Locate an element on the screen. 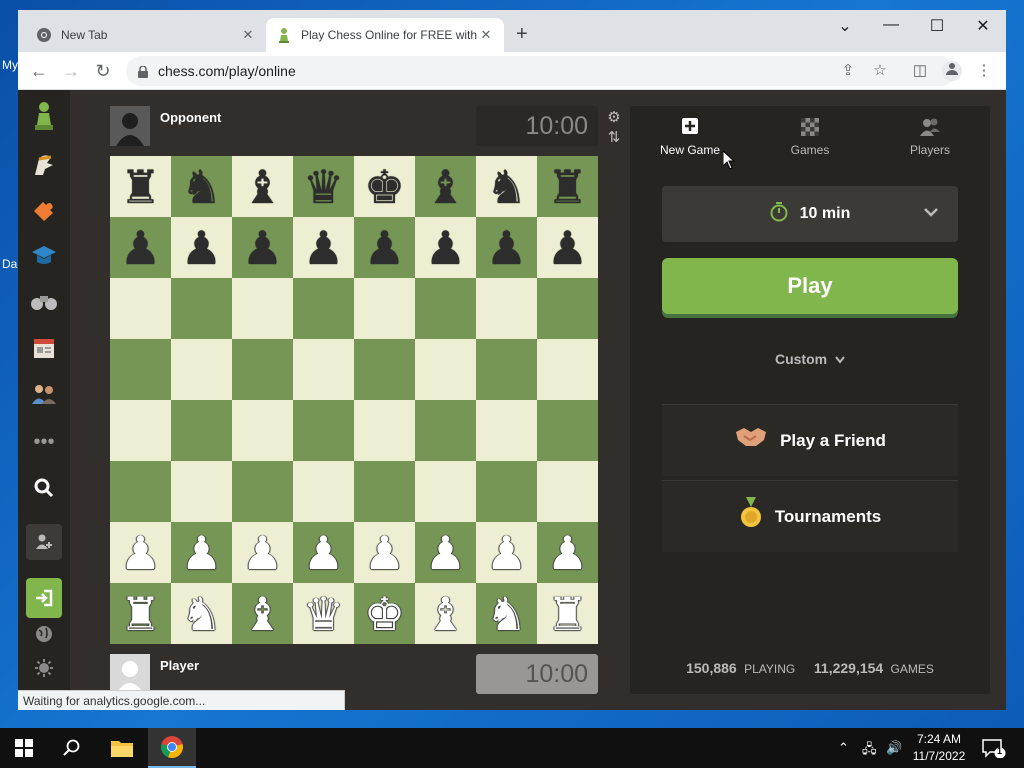 The width and height of the screenshot is (1024, 768). tab-new-tab: New Tab ✕ is located at coordinates (146, 35).